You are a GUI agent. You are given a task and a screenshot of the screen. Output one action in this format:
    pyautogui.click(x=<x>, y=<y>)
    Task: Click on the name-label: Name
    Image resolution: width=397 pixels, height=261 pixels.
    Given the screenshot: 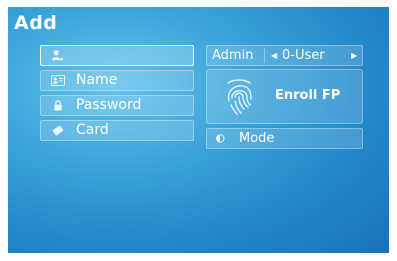 What is the action you would take?
    pyautogui.click(x=97, y=80)
    